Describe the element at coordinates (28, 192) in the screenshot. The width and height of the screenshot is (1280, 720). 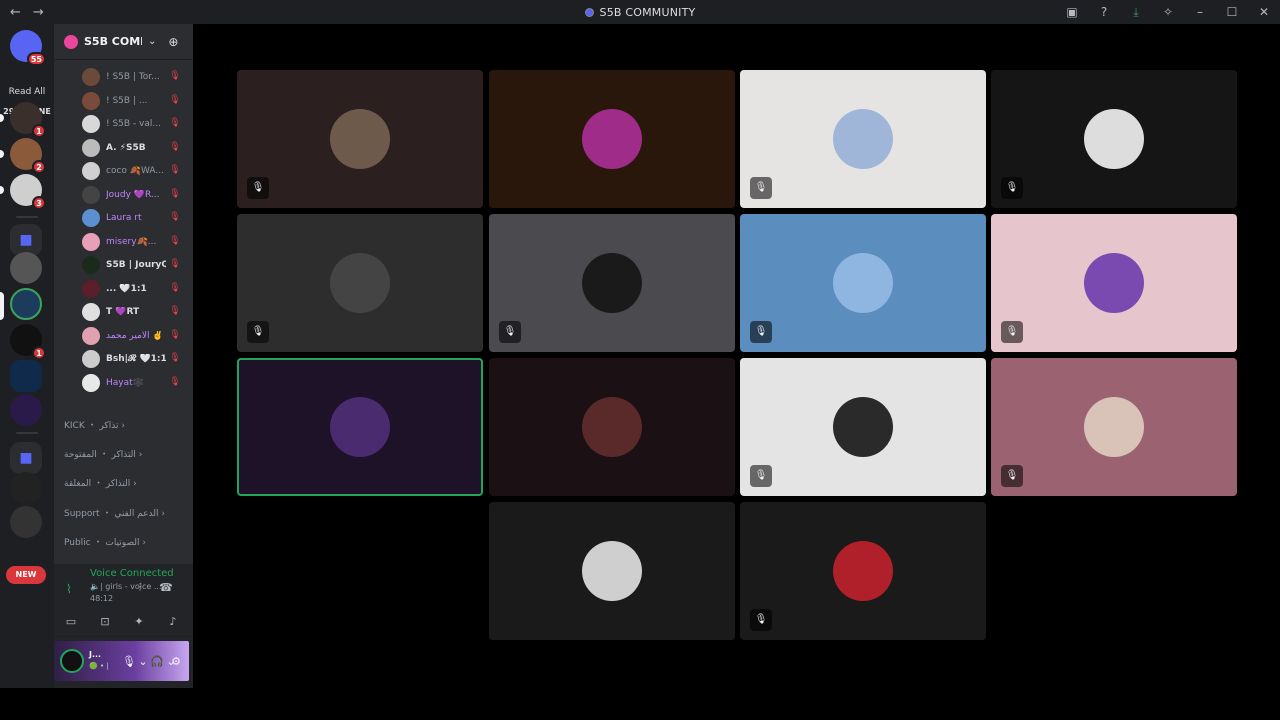
I see `dm-avatar: 3` at that location.